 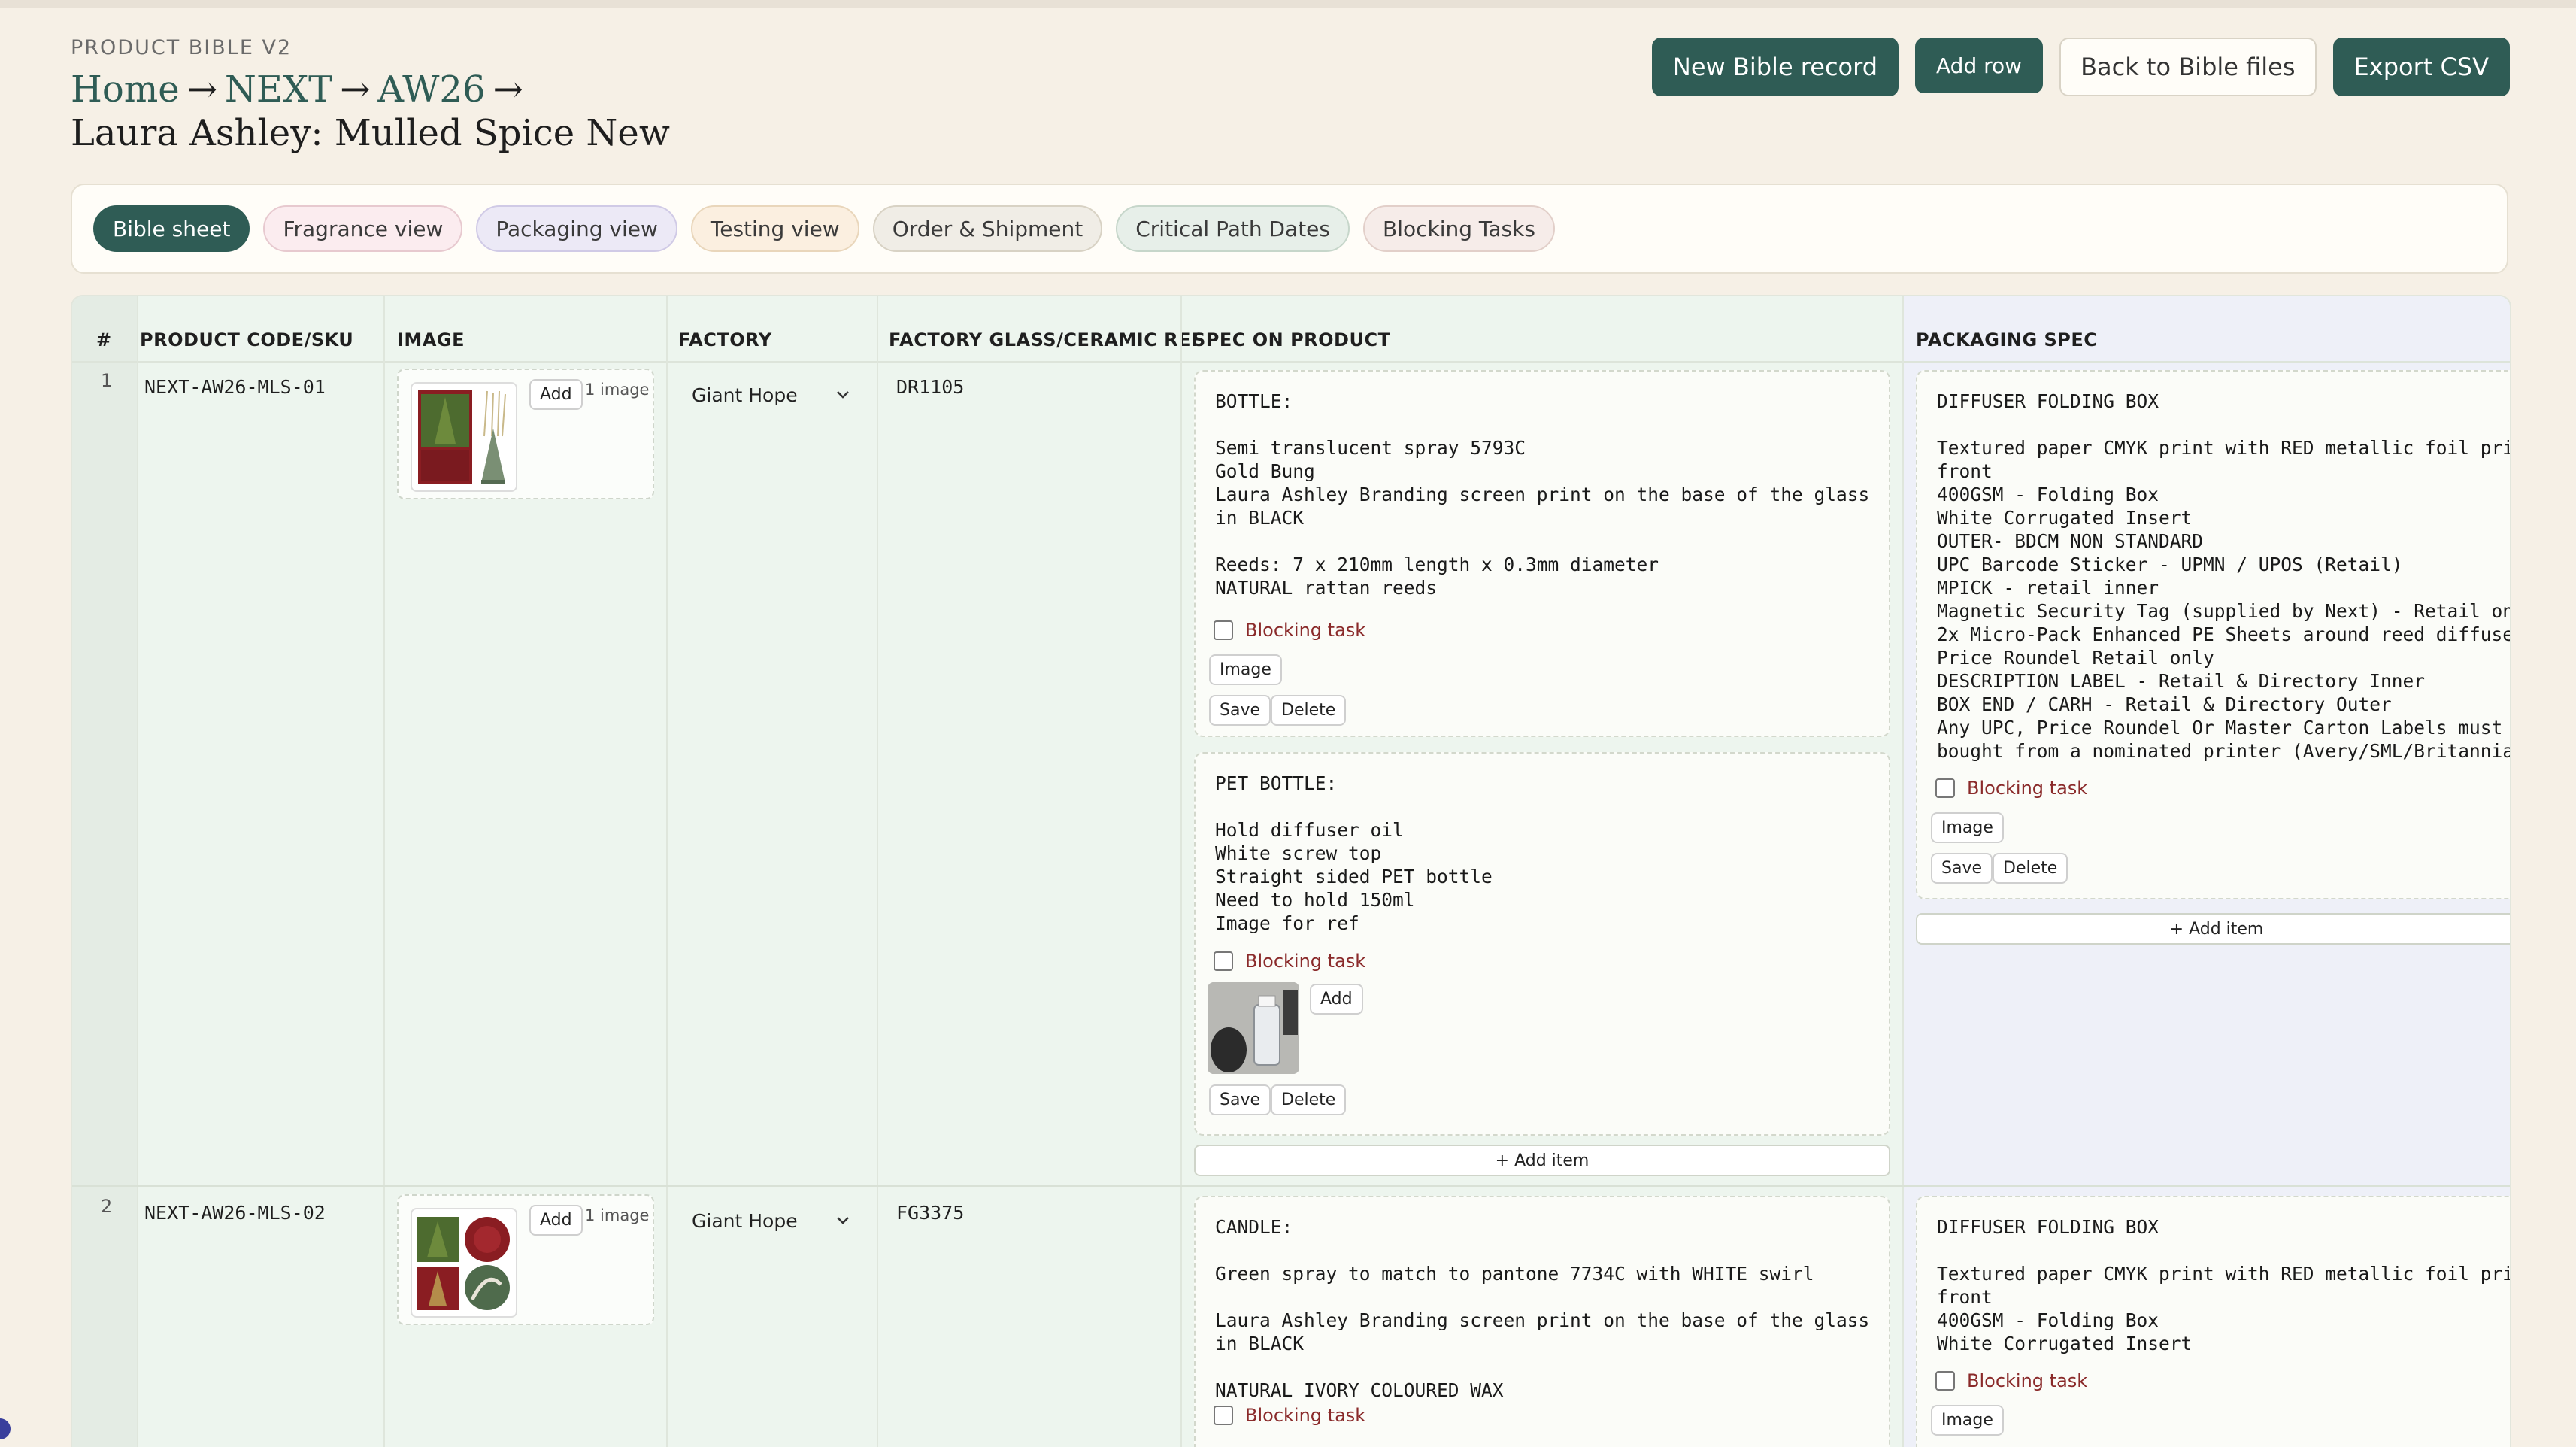 I want to click on sku-value: NEXT-AW26-MLS-01, so click(x=235, y=387).